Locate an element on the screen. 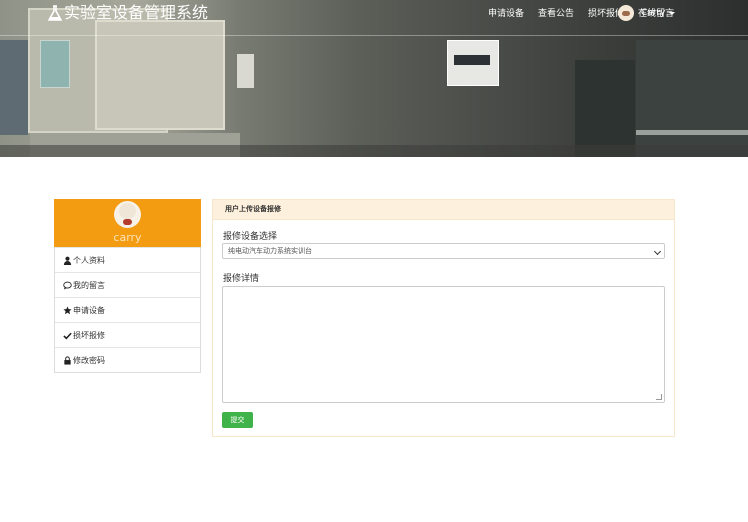 This screenshot has height=522, width=748. brand-title: 实验室设备管理系统 is located at coordinates (136, 12).